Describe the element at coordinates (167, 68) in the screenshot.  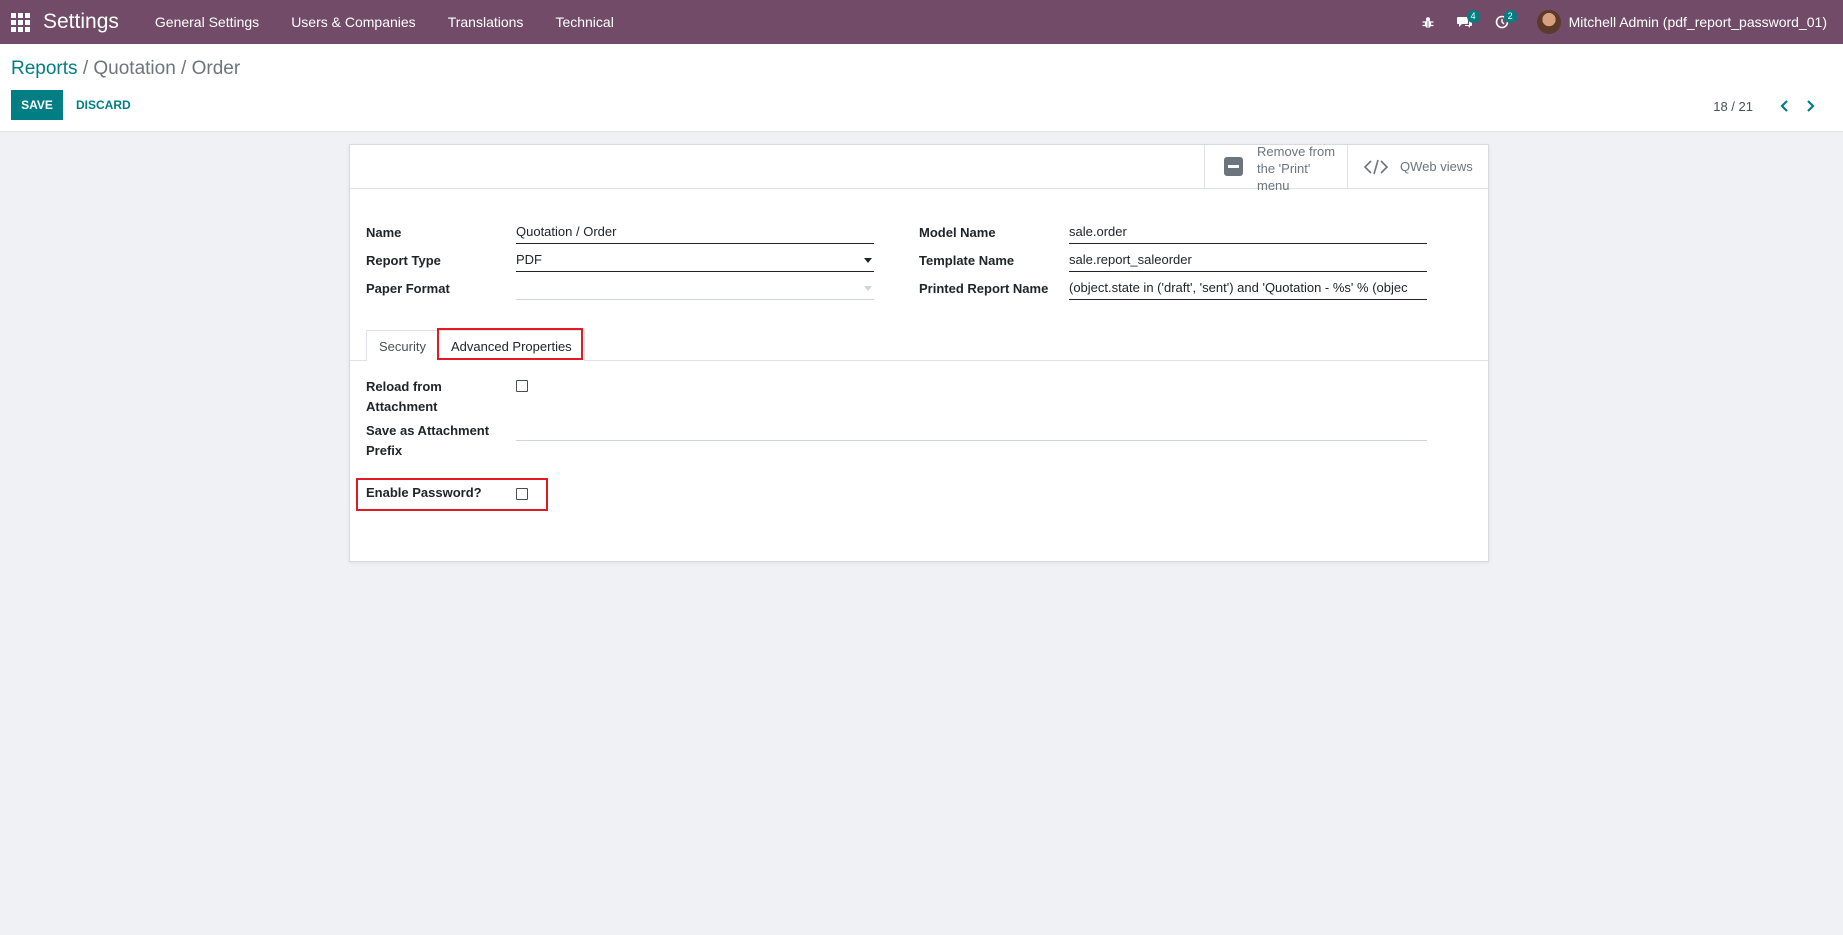
I see `breadcrumb-current: Quotation / Order` at that location.